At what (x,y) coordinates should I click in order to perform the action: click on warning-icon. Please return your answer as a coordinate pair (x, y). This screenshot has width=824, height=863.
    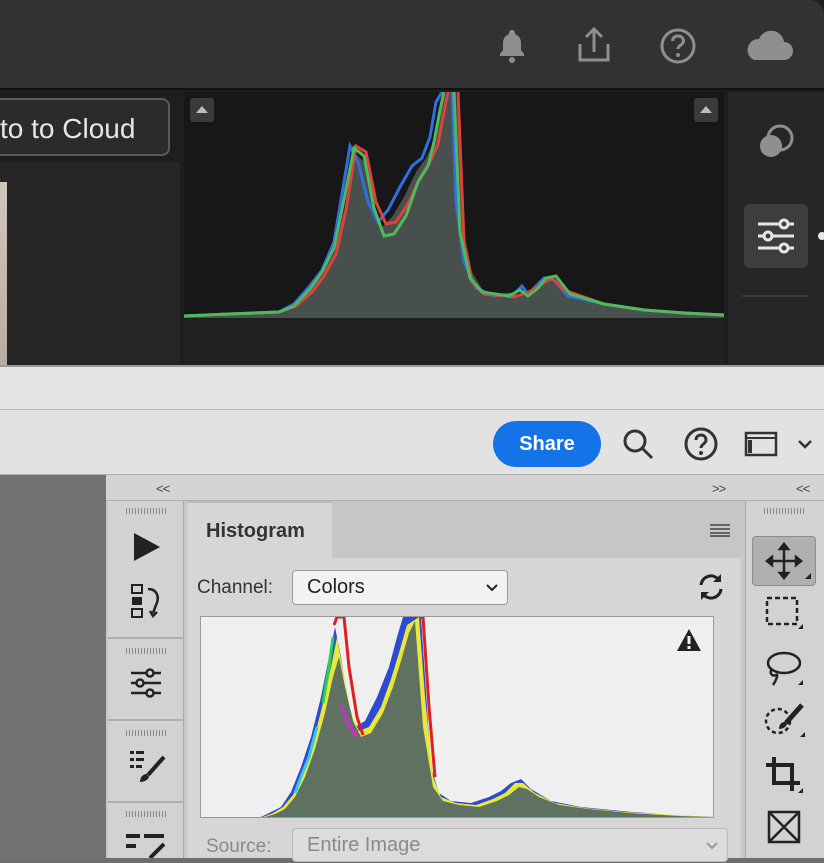
    Looking at the image, I should click on (689, 640).